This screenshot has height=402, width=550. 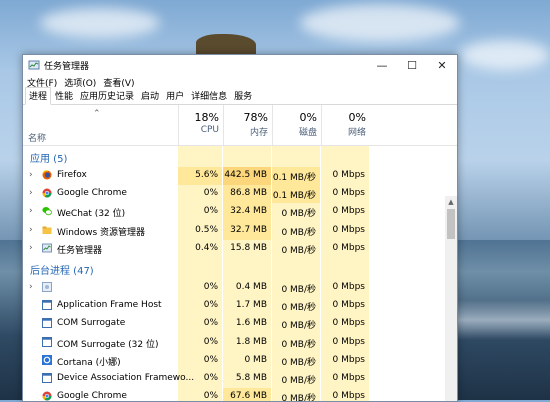 I want to click on column-header-row: ⌃ 名称 18% CPU 78% 内存 0% 磁盘 0% 网络, so click(x=240, y=125).